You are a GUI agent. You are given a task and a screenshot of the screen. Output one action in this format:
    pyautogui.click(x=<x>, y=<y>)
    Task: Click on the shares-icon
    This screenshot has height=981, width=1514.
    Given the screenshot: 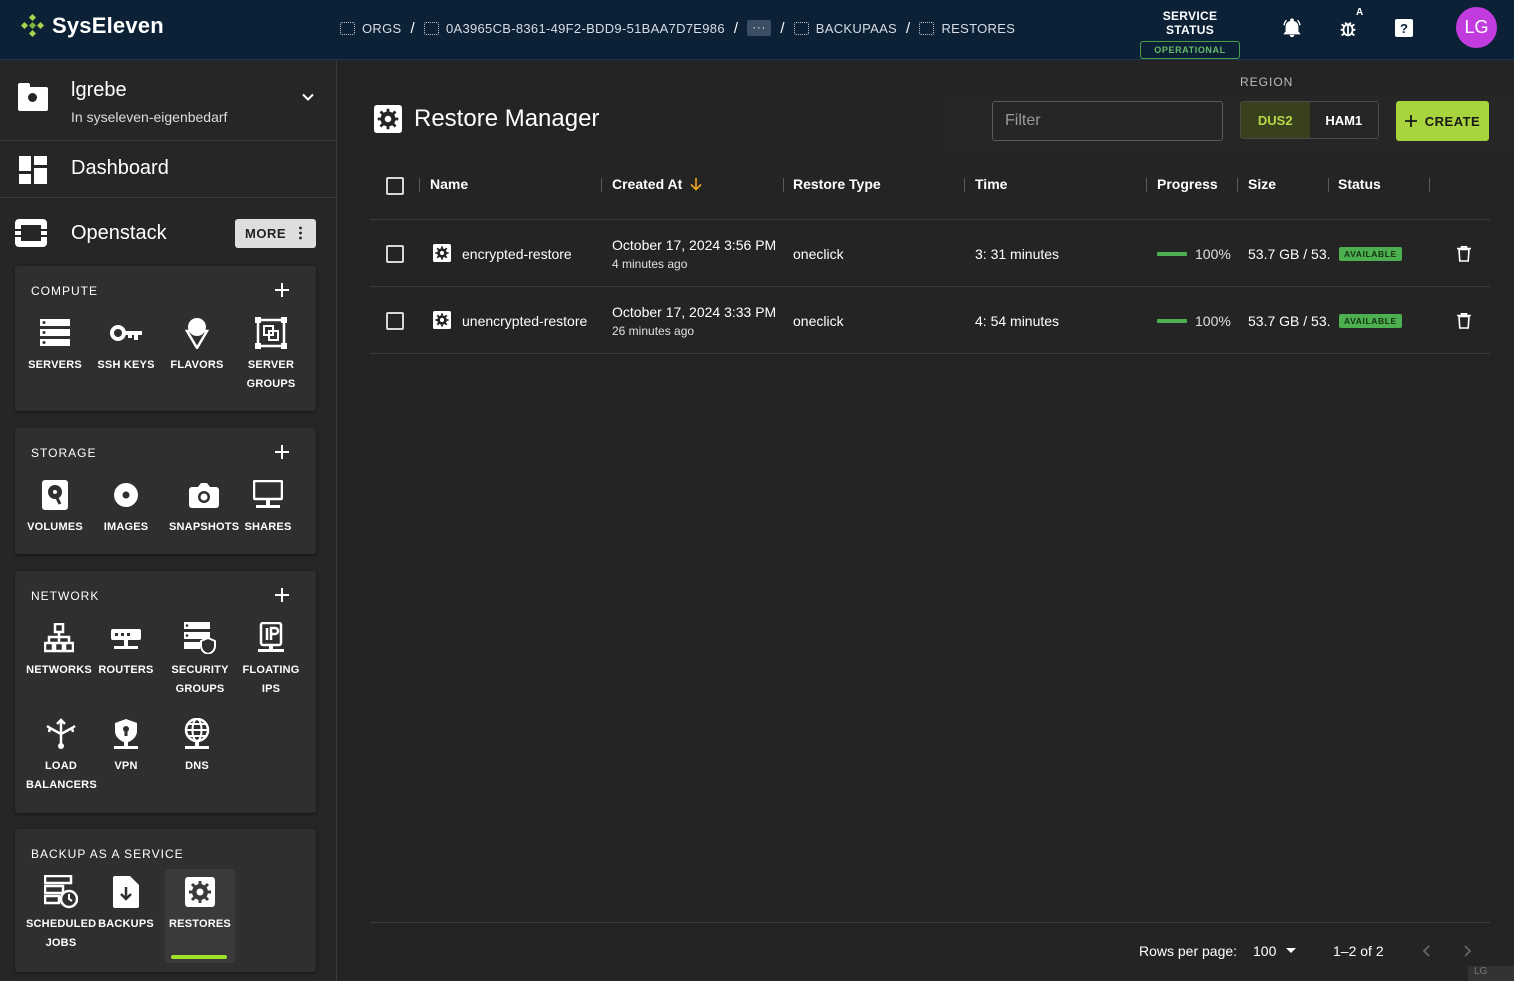 What is the action you would take?
    pyautogui.click(x=268, y=494)
    